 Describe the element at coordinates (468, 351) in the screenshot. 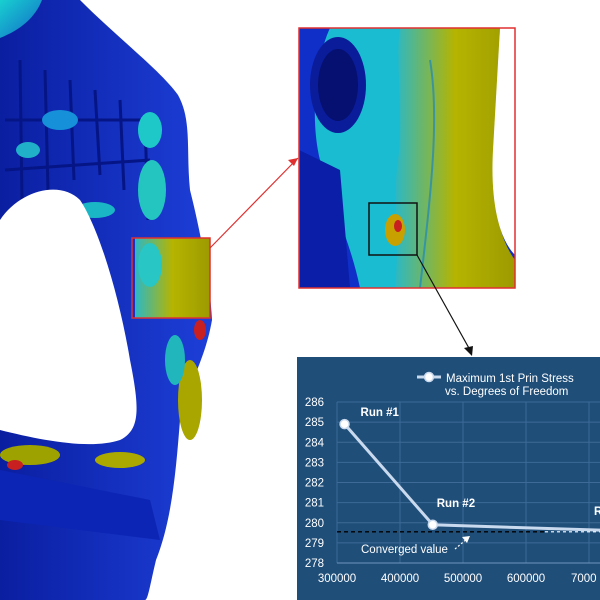

I see `black-arrowhead` at that location.